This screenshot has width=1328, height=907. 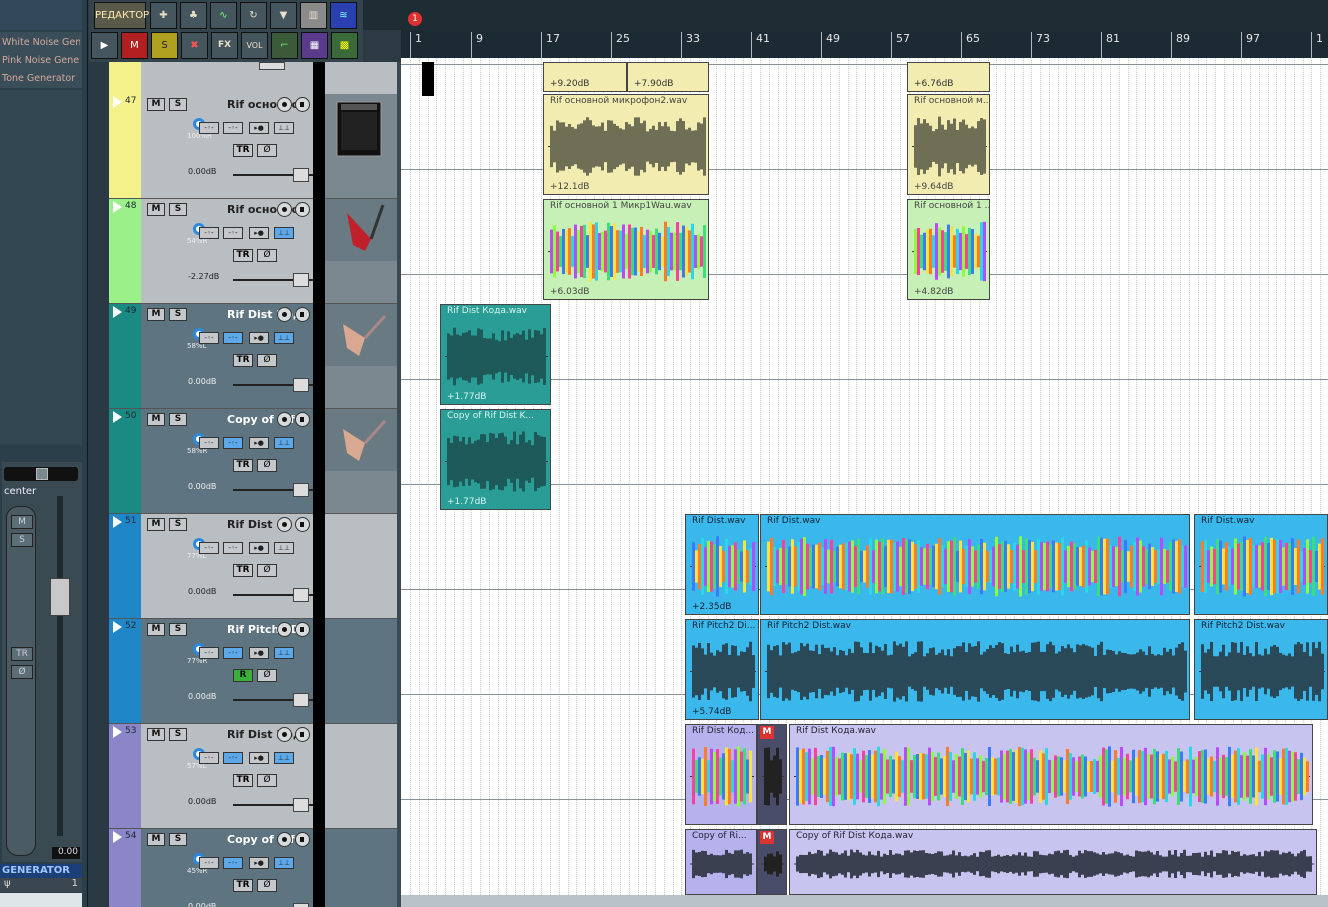 What do you see at coordinates (266, 209) in the screenshot?
I see `track-name: Rif основной :` at bounding box center [266, 209].